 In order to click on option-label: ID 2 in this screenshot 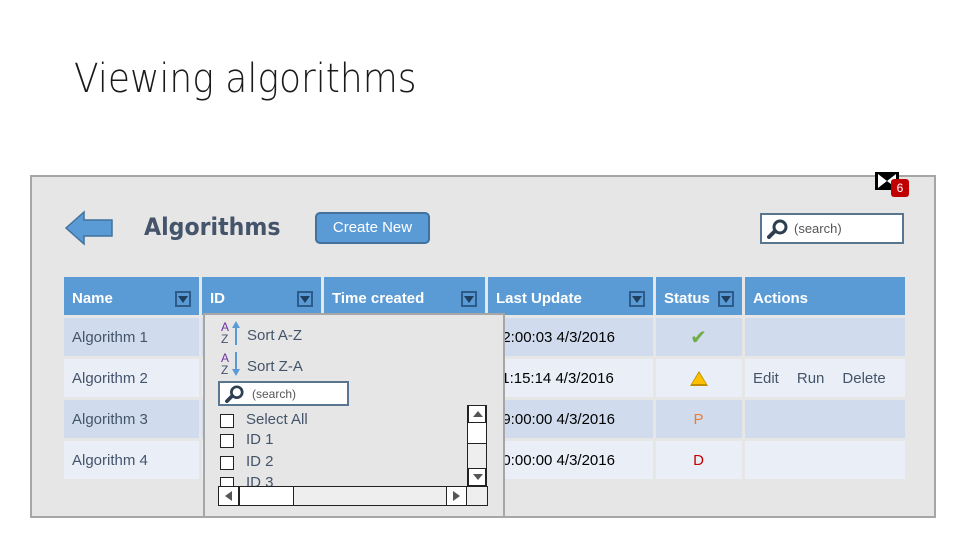, I will do `click(260, 461)`.